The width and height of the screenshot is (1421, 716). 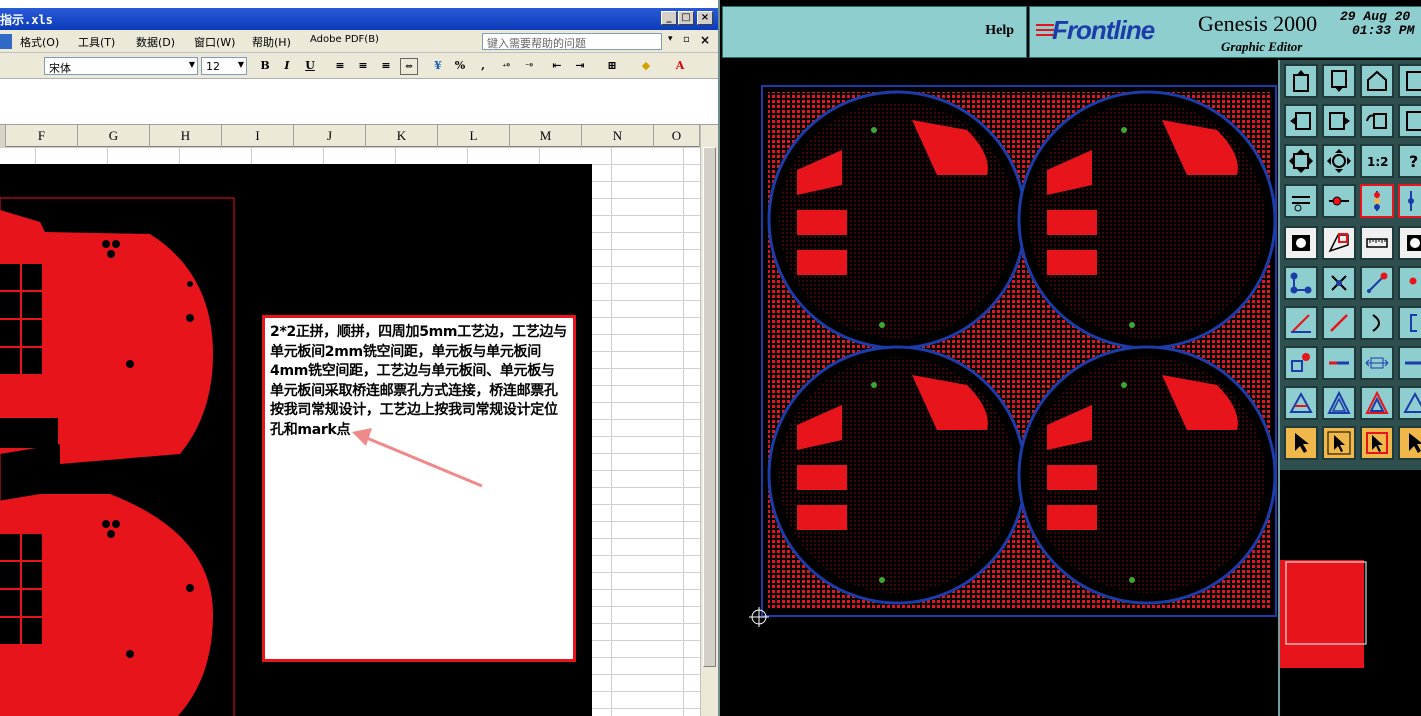 I want to click on align-right-icon: ≡, so click(x=386, y=66).